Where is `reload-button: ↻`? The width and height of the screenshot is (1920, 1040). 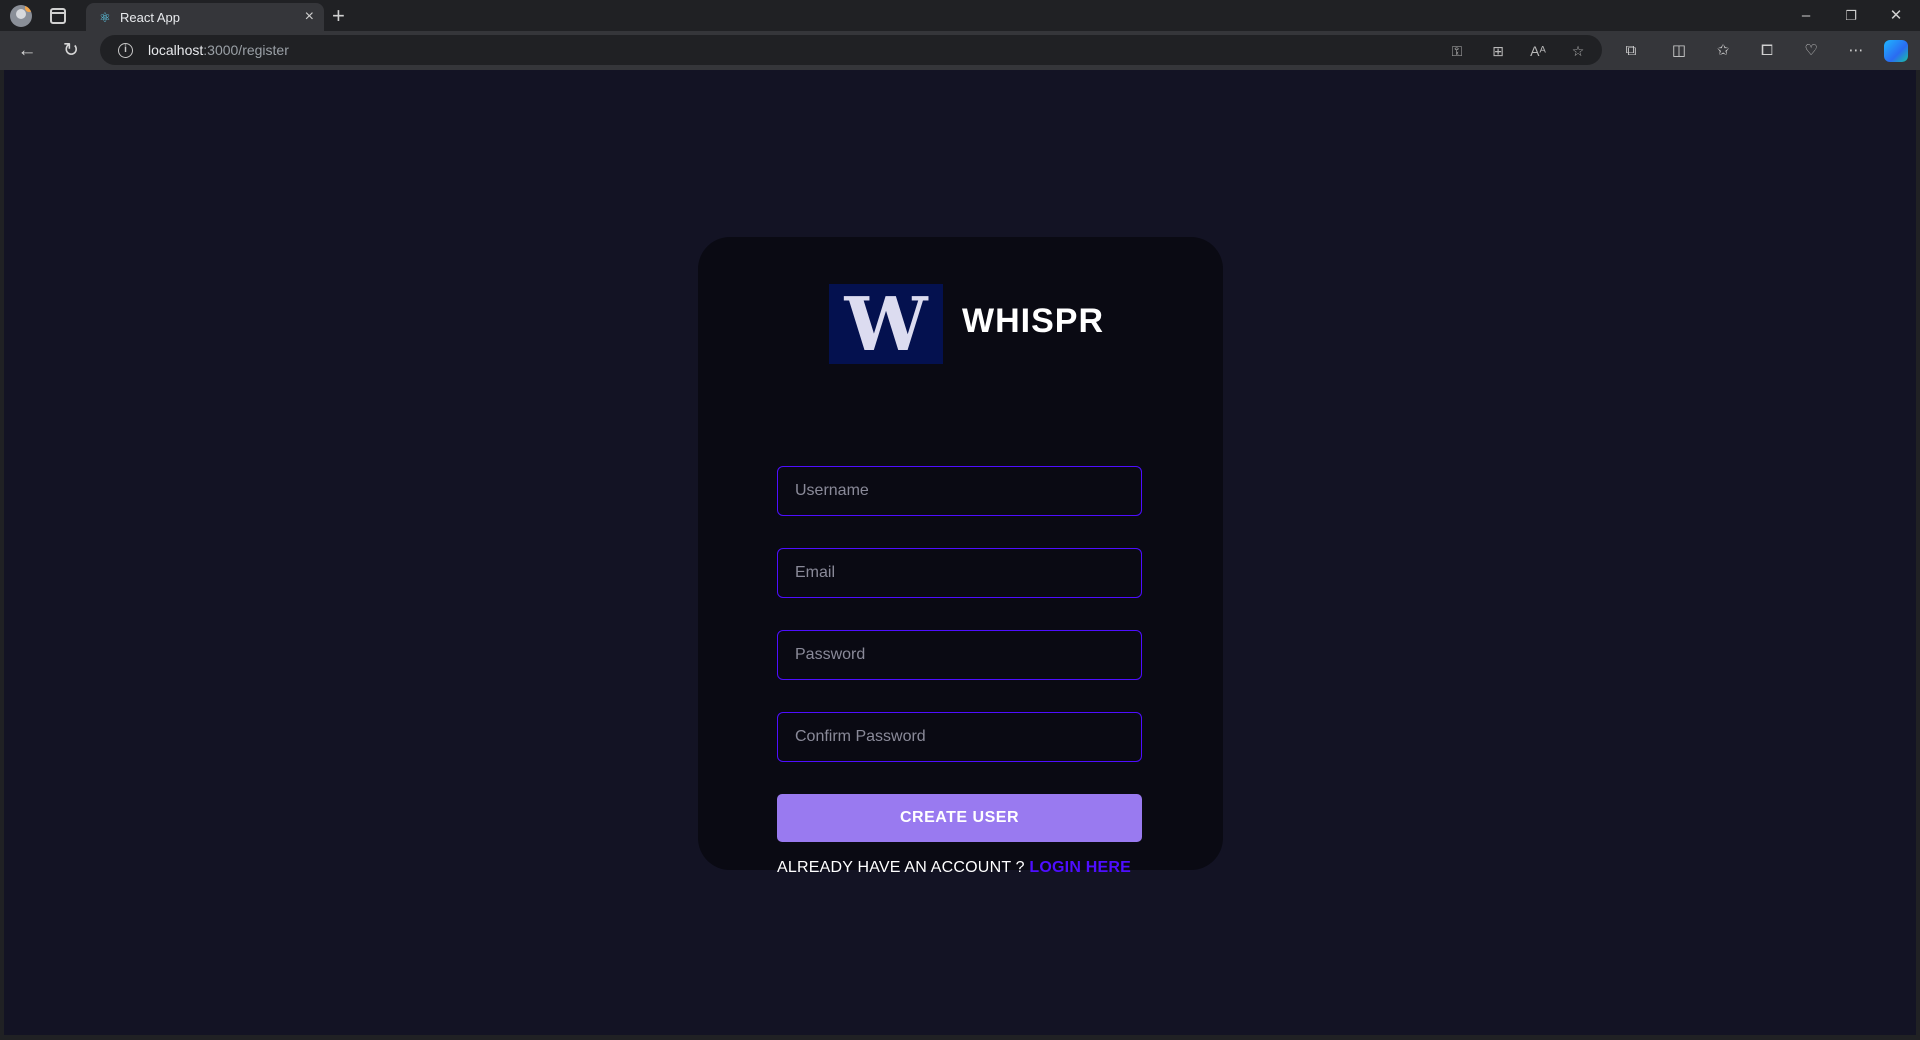 reload-button: ↻ is located at coordinates (71, 51).